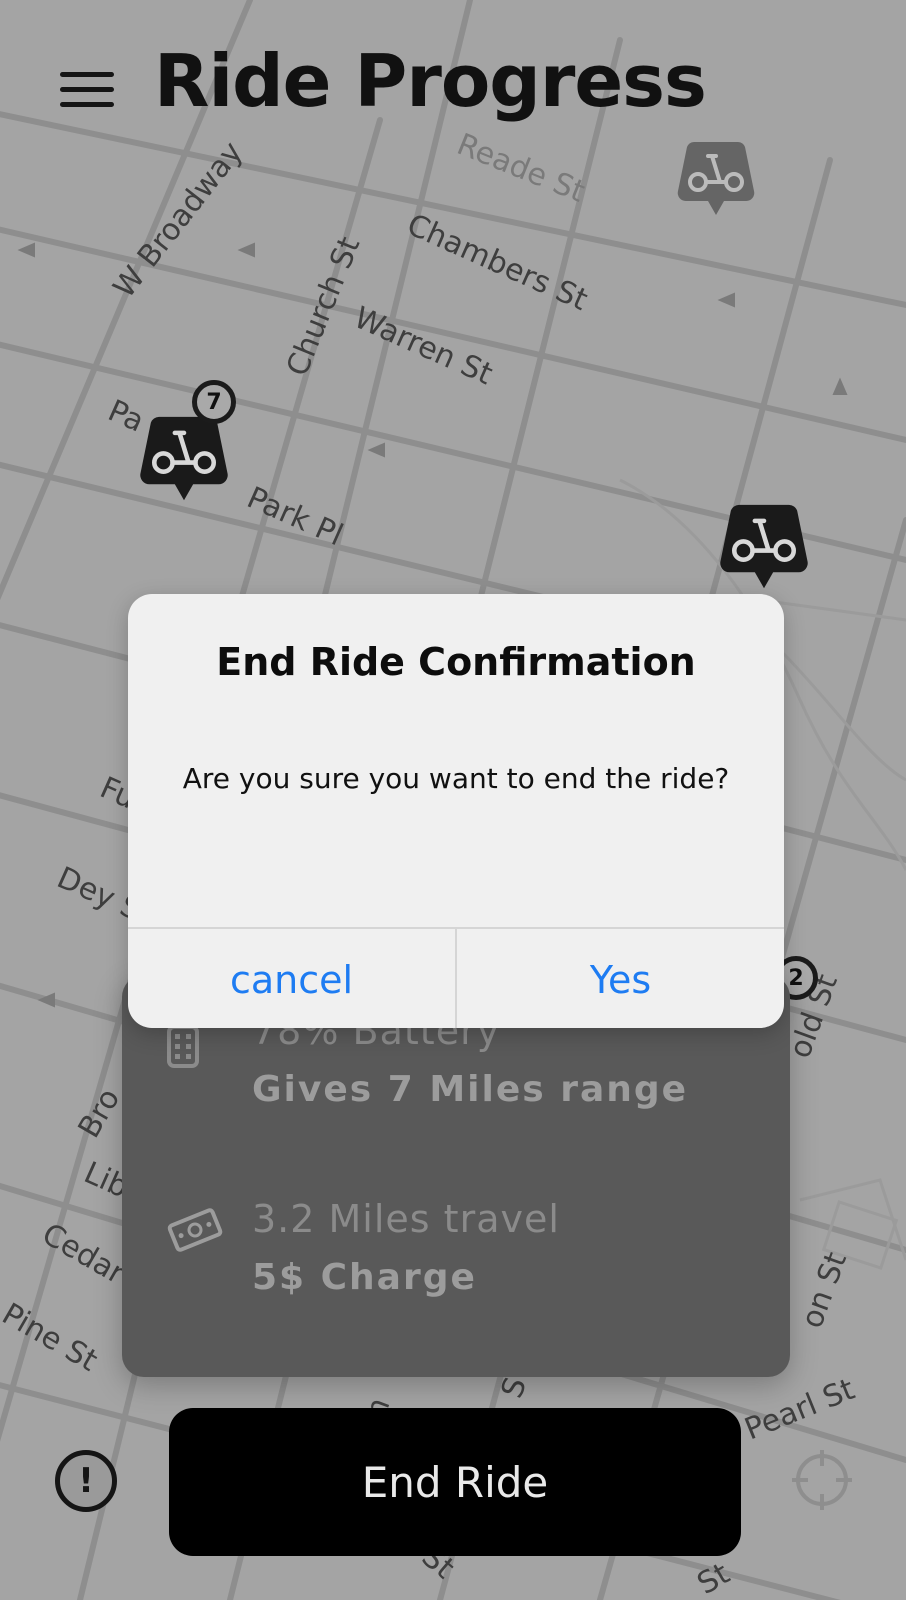 This screenshot has width=906, height=1600. Describe the element at coordinates (456, 778) in the screenshot. I see `dialog-message: Are you sure you want to end the ride?` at that location.